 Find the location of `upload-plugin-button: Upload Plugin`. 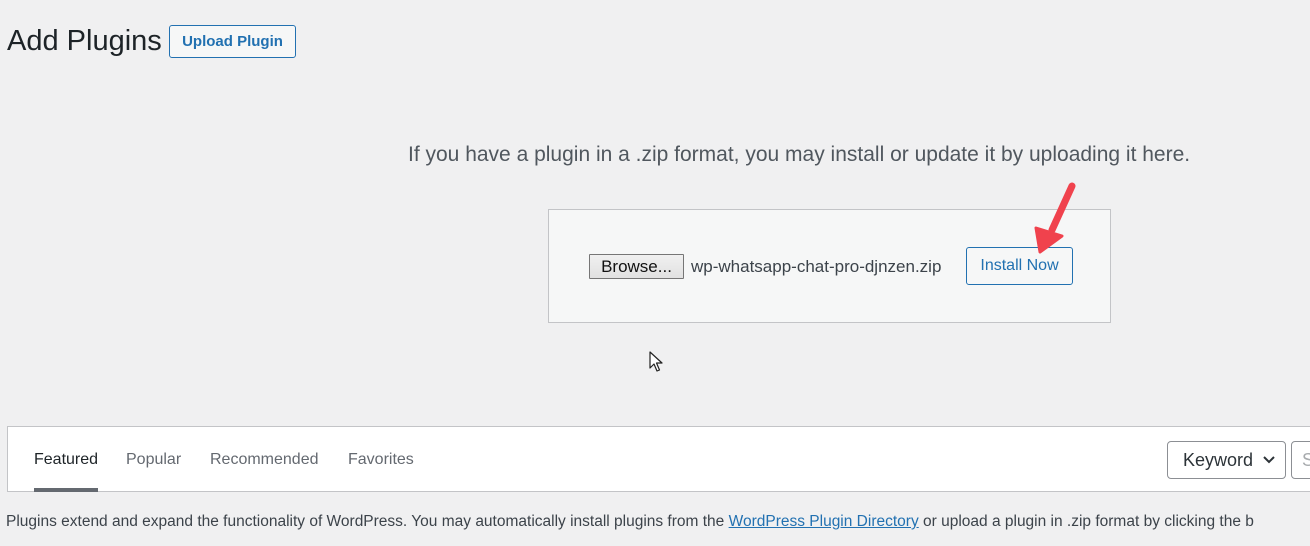

upload-plugin-button: Upload Plugin is located at coordinates (232, 41).